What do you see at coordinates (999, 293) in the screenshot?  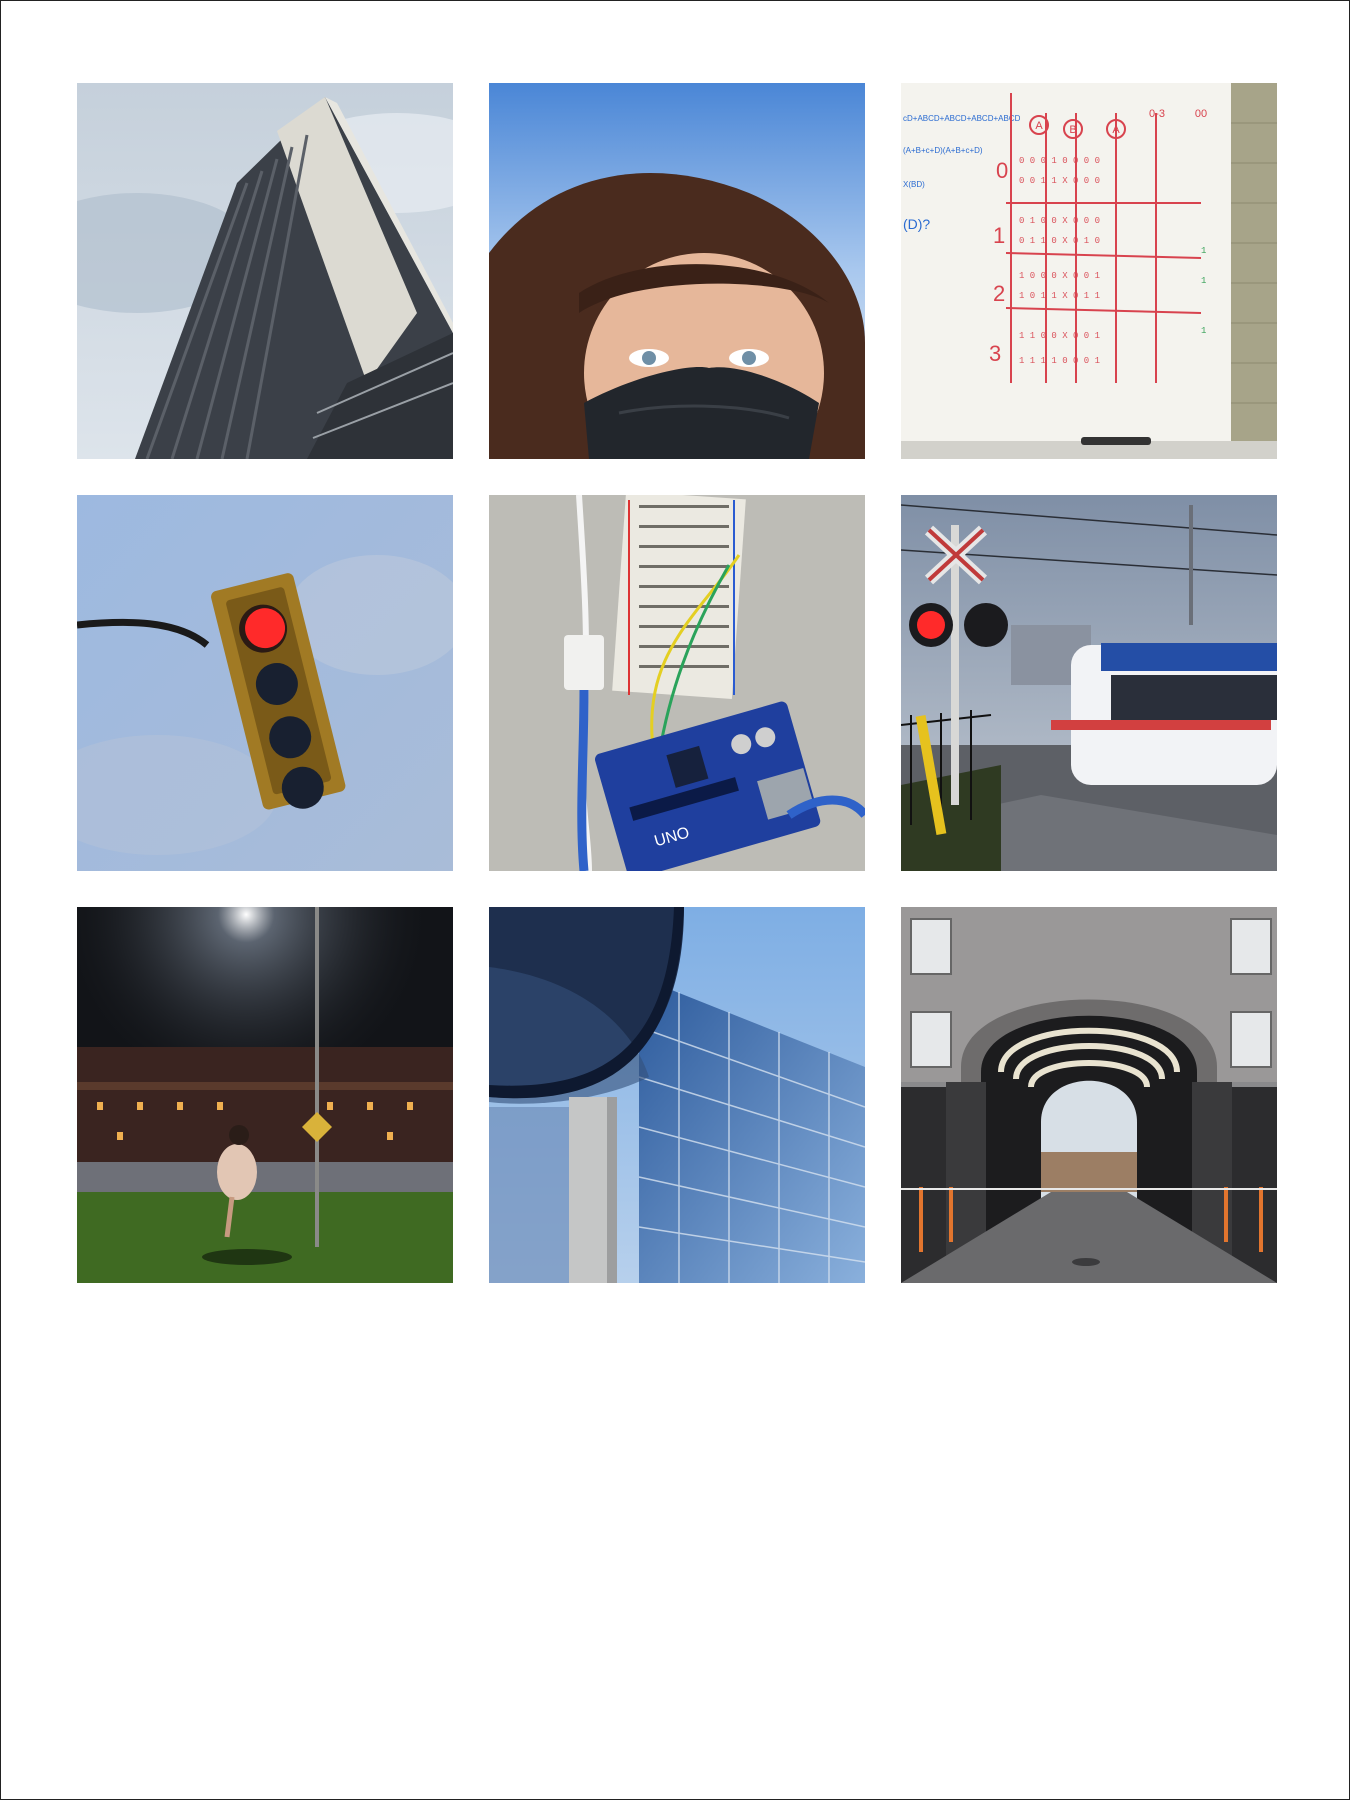 I see `whiteboard-row-2: 2` at bounding box center [999, 293].